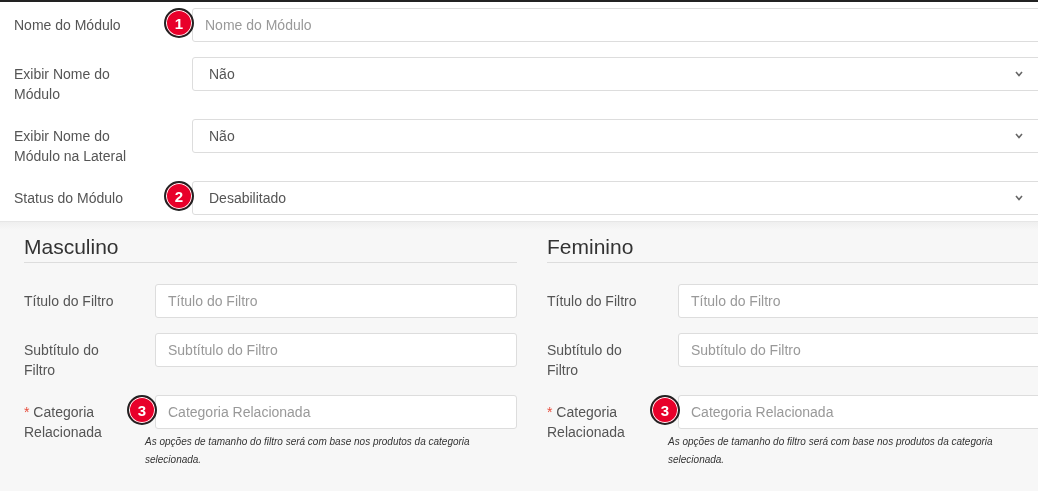 This screenshot has height=491, width=1038. What do you see at coordinates (615, 198) in the screenshot?
I see `select-field: Desabilitado` at bounding box center [615, 198].